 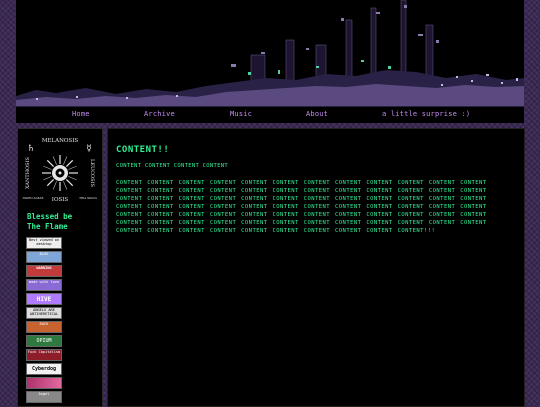 What do you see at coordinates (172, 166) in the screenshot?
I see `subheading: CONTENT CONTENT CONTENT CONTENT` at bounding box center [172, 166].